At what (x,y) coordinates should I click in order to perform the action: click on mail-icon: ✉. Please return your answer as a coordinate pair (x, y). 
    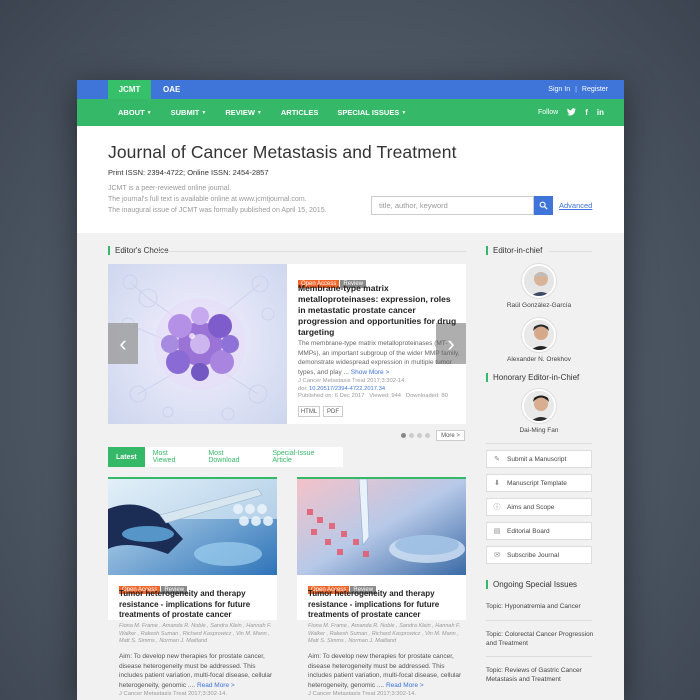
    Looking at the image, I should click on (497, 555).